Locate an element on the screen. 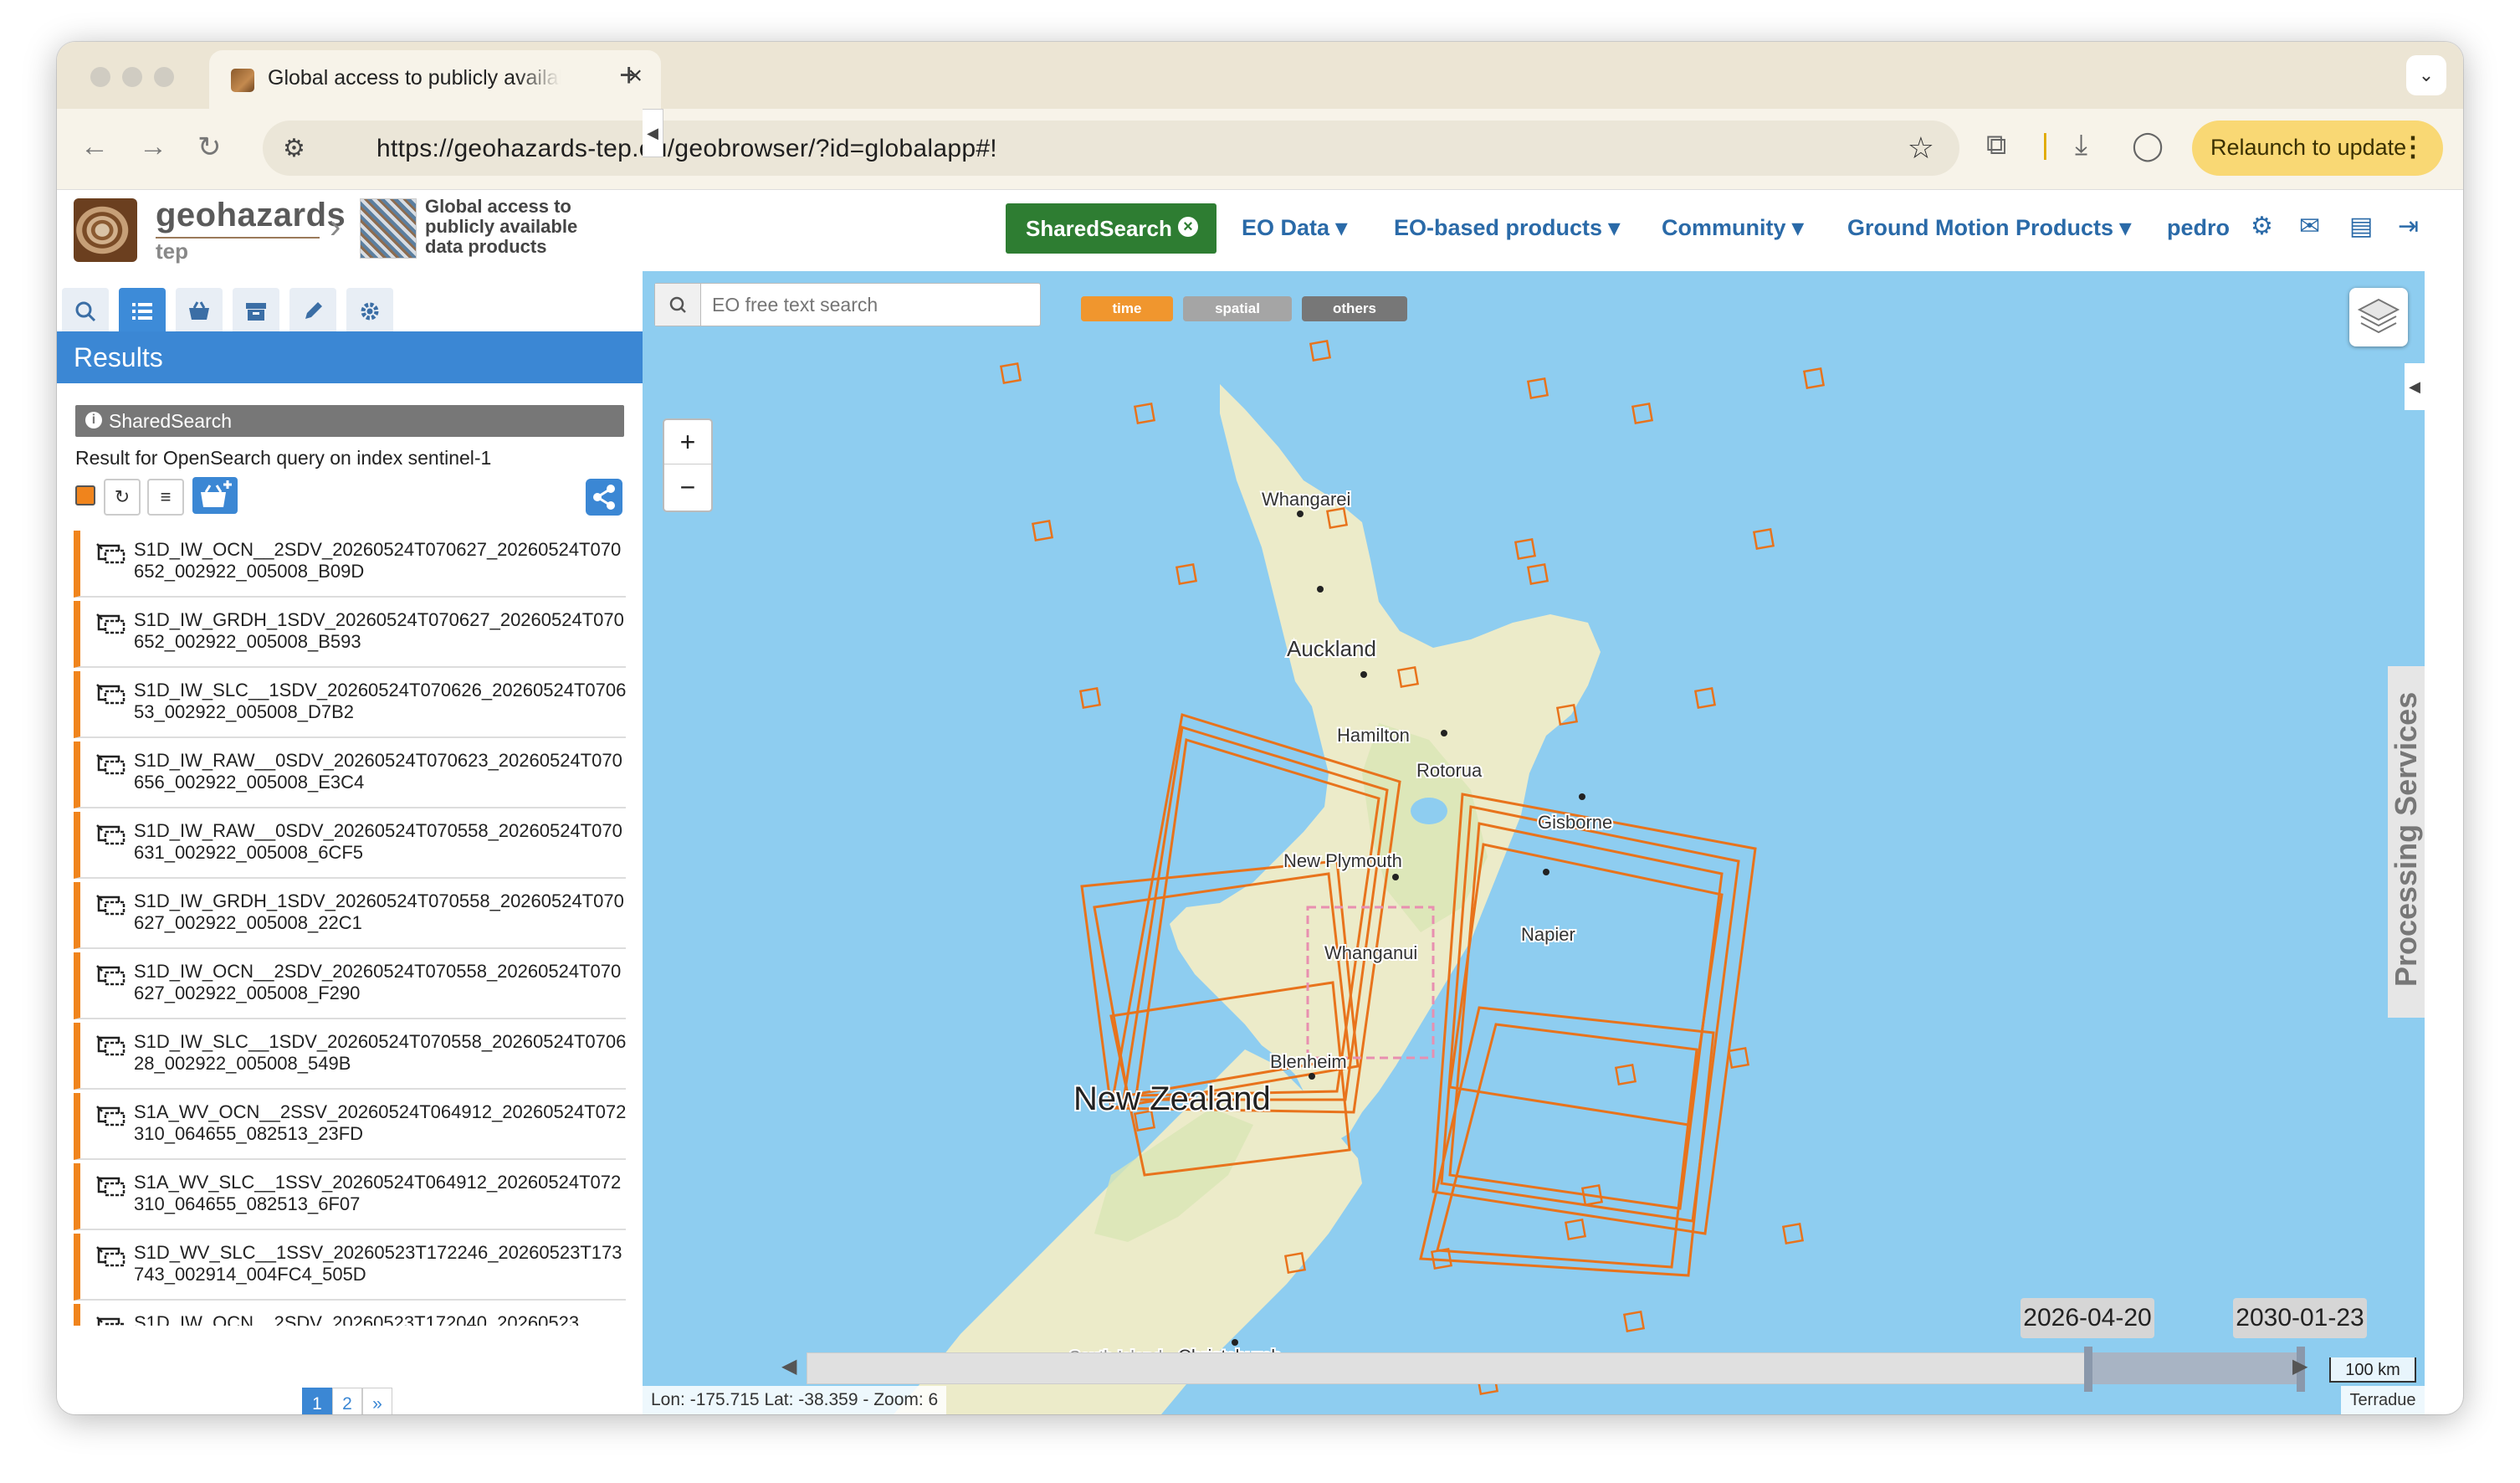 This screenshot has height=1483, width=2520. timeline-track: 2026-04-20 2030-01-23 is located at coordinates (1587, 1345).